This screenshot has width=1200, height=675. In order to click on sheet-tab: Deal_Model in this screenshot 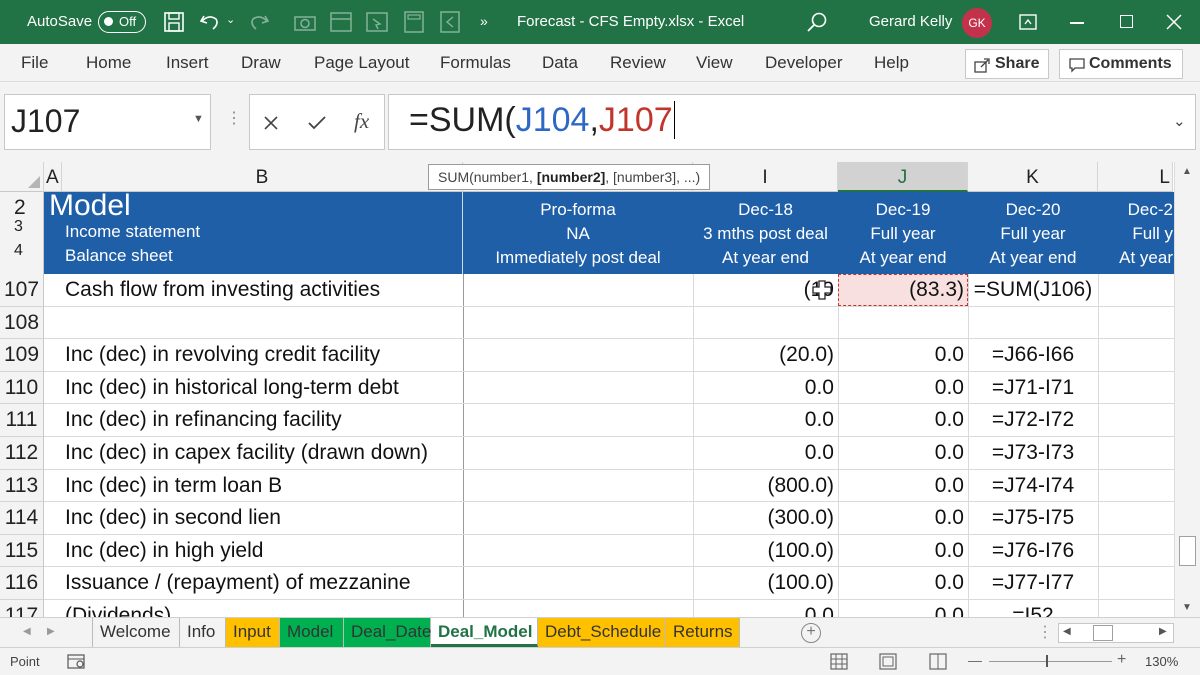, I will do `click(484, 632)`.